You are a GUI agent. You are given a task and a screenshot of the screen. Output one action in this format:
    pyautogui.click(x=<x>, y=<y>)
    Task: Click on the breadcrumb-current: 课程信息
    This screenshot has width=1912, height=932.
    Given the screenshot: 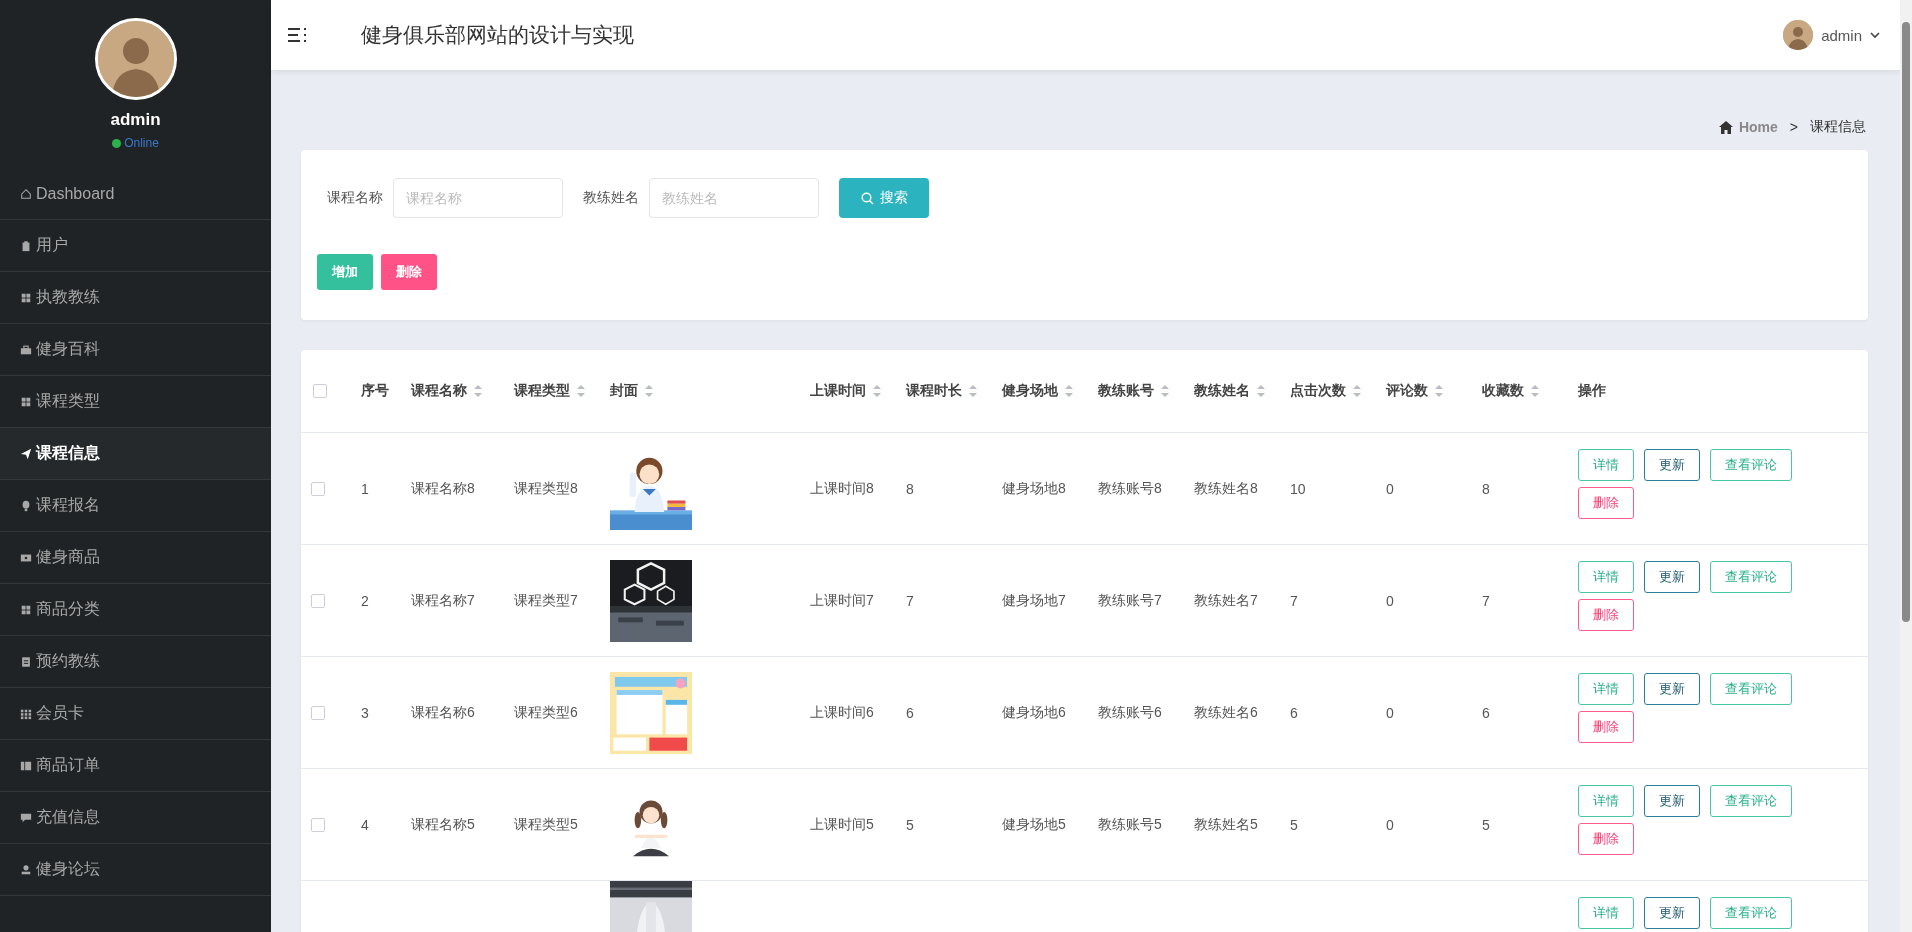 What is the action you would take?
    pyautogui.click(x=1838, y=127)
    